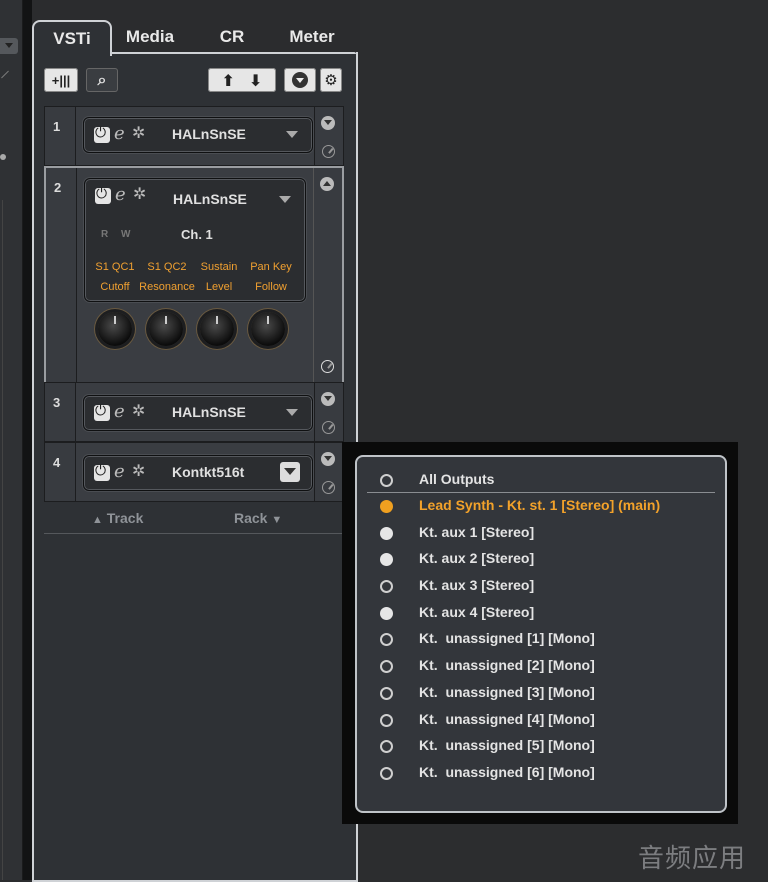 The width and height of the screenshot is (768, 882). I want to click on settings-button: ⚙, so click(331, 80).